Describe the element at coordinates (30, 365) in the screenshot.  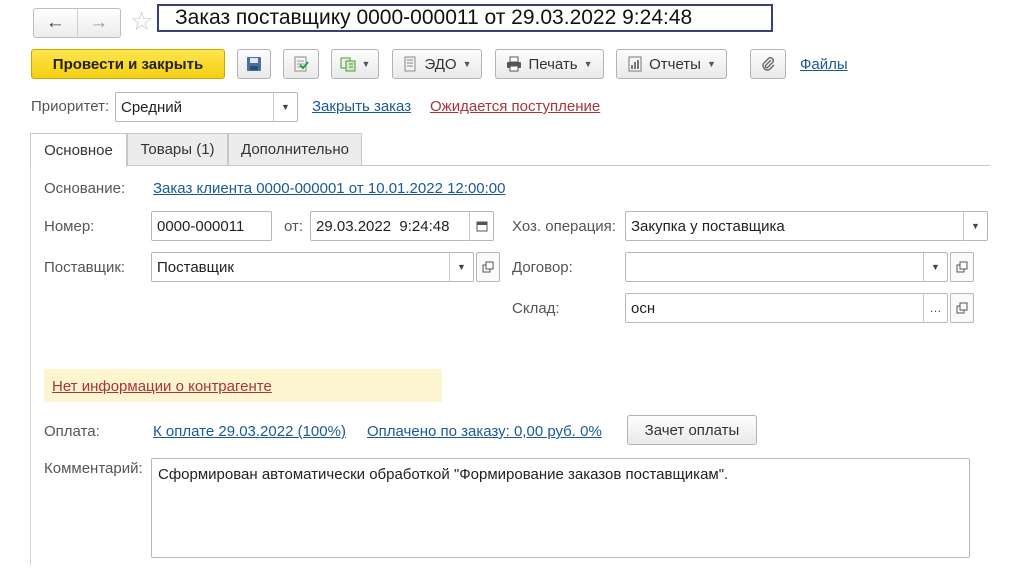
I see `panel-border` at that location.